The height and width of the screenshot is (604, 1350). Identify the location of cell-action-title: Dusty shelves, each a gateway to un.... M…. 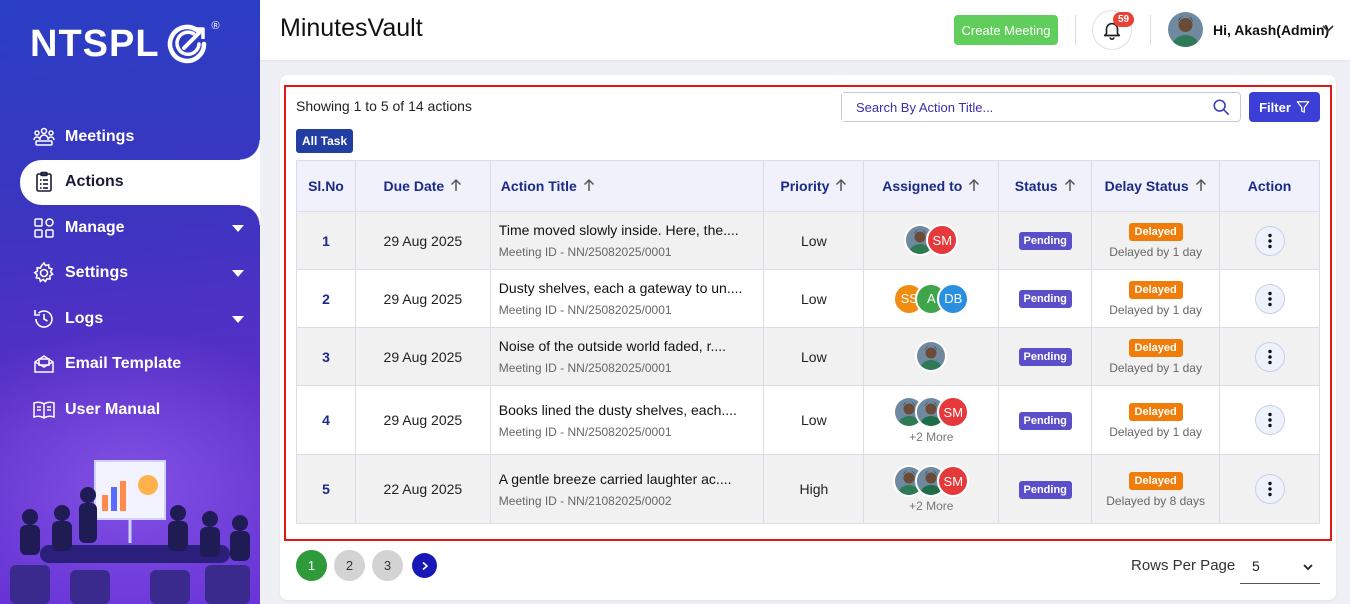
(627, 298).